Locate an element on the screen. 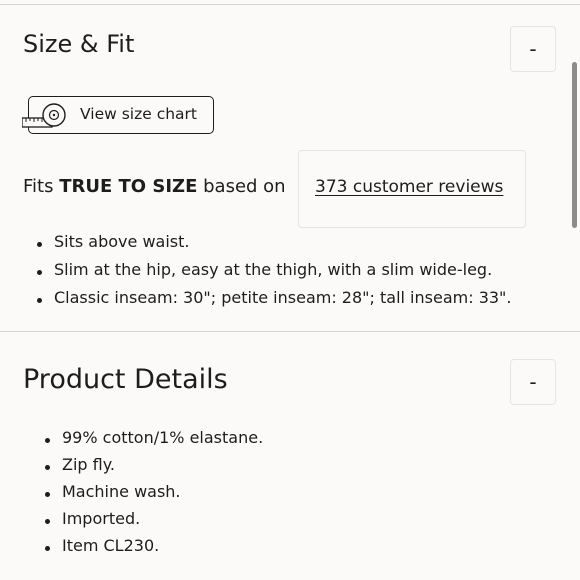  list-item: Sits above waist. is located at coordinates (274, 244).